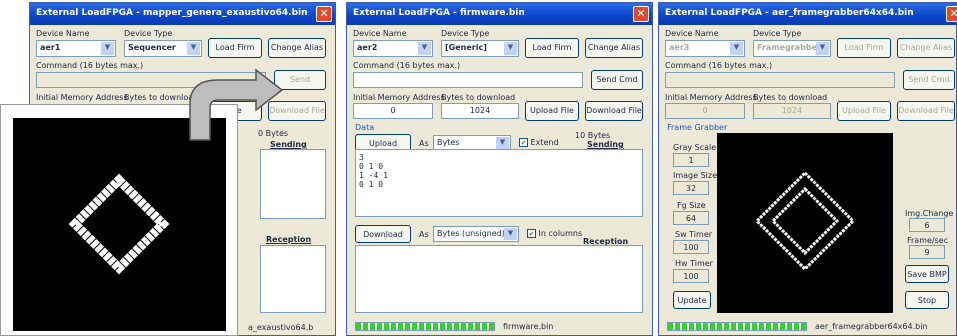 This screenshot has height=336, width=957. What do you see at coordinates (393, 48) in the screenshot?
I see `device-name-select: aer2 ▼` at bounding box center [393, 48].